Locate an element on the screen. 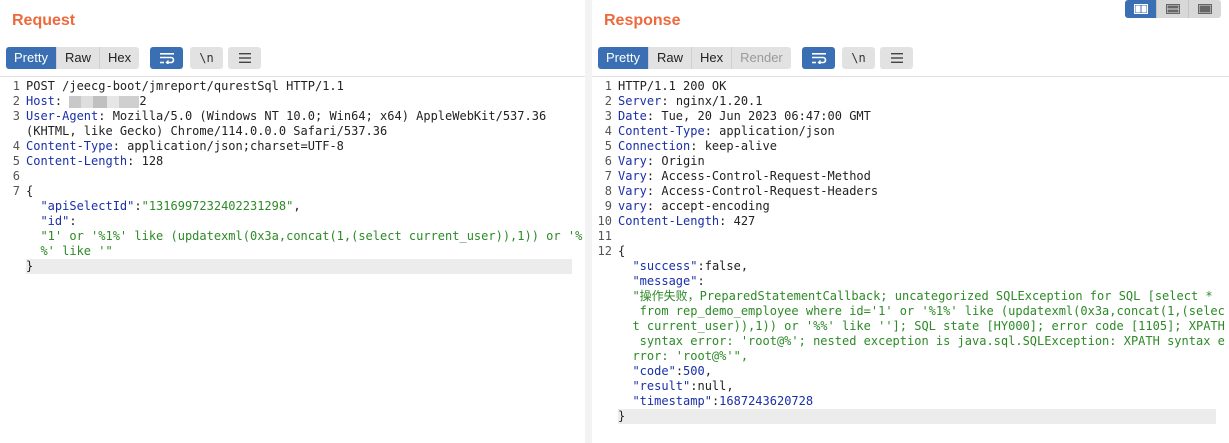  response-toolbar: Pretty Raw Hex Render \n is located at coordinates (758, 58).